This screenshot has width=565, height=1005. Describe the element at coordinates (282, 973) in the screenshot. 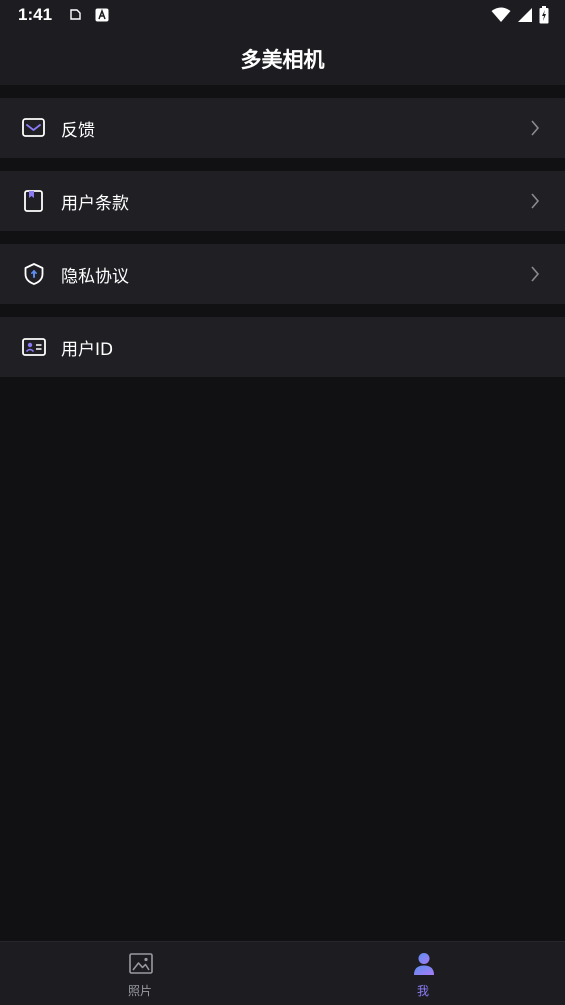

I see `bottom-nav: 照片 我` at that location.